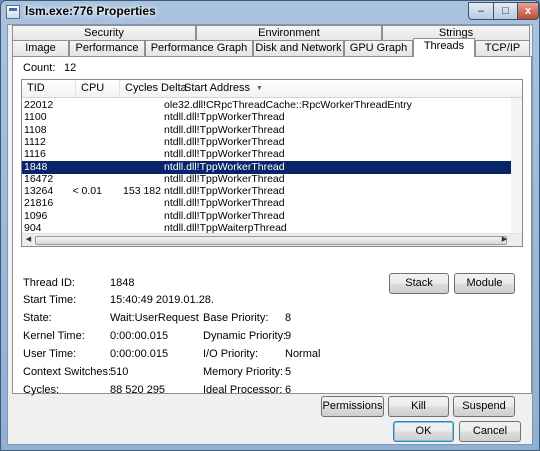 This screenshot has width=540, height=451. Describe the element at coordinates (288, 390) in the screenshot. I see `ideal-processor-value: 6` at that location.